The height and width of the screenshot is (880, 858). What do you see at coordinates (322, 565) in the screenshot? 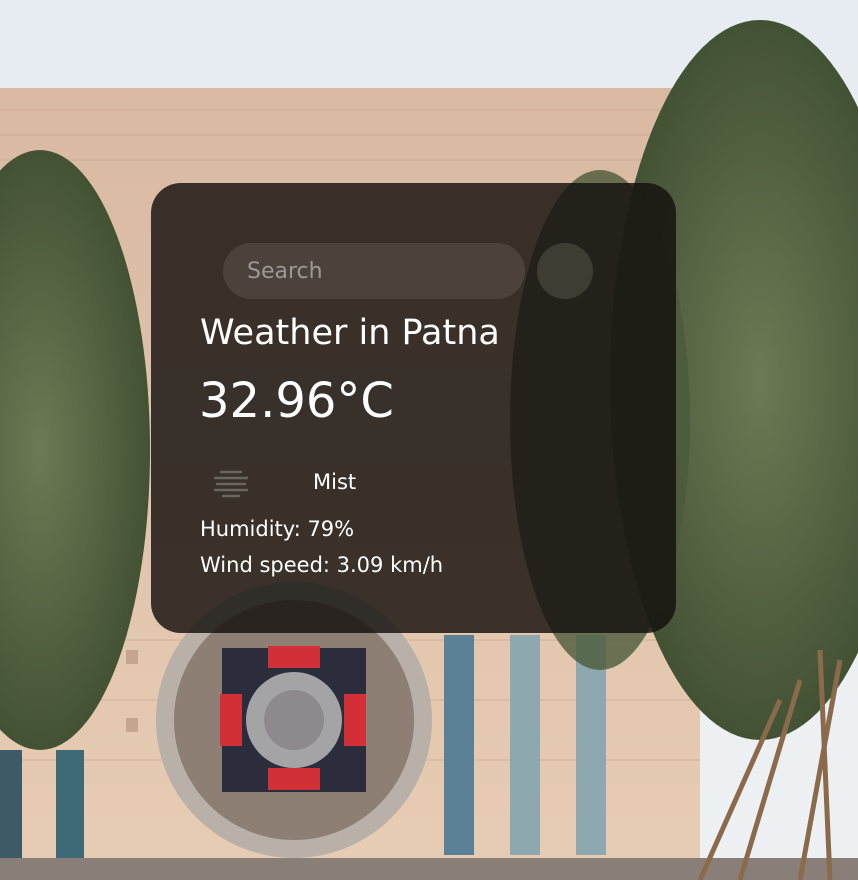
I see `wind-speed: Wind speed: 3.09 km/h` at bounding box center [322, 565].